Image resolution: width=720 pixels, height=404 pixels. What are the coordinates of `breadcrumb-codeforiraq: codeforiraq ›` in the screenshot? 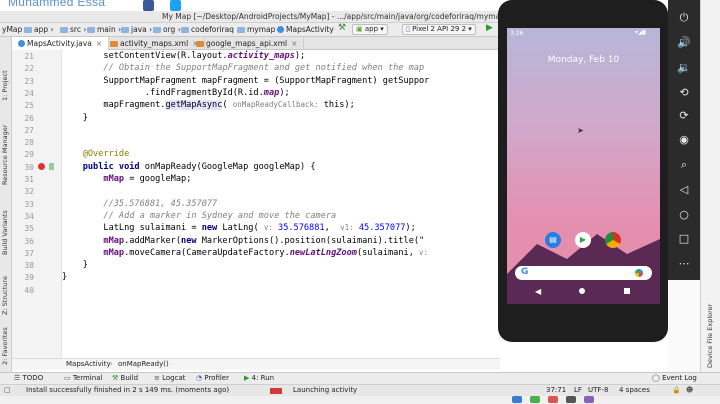 It's located at (210, 29).